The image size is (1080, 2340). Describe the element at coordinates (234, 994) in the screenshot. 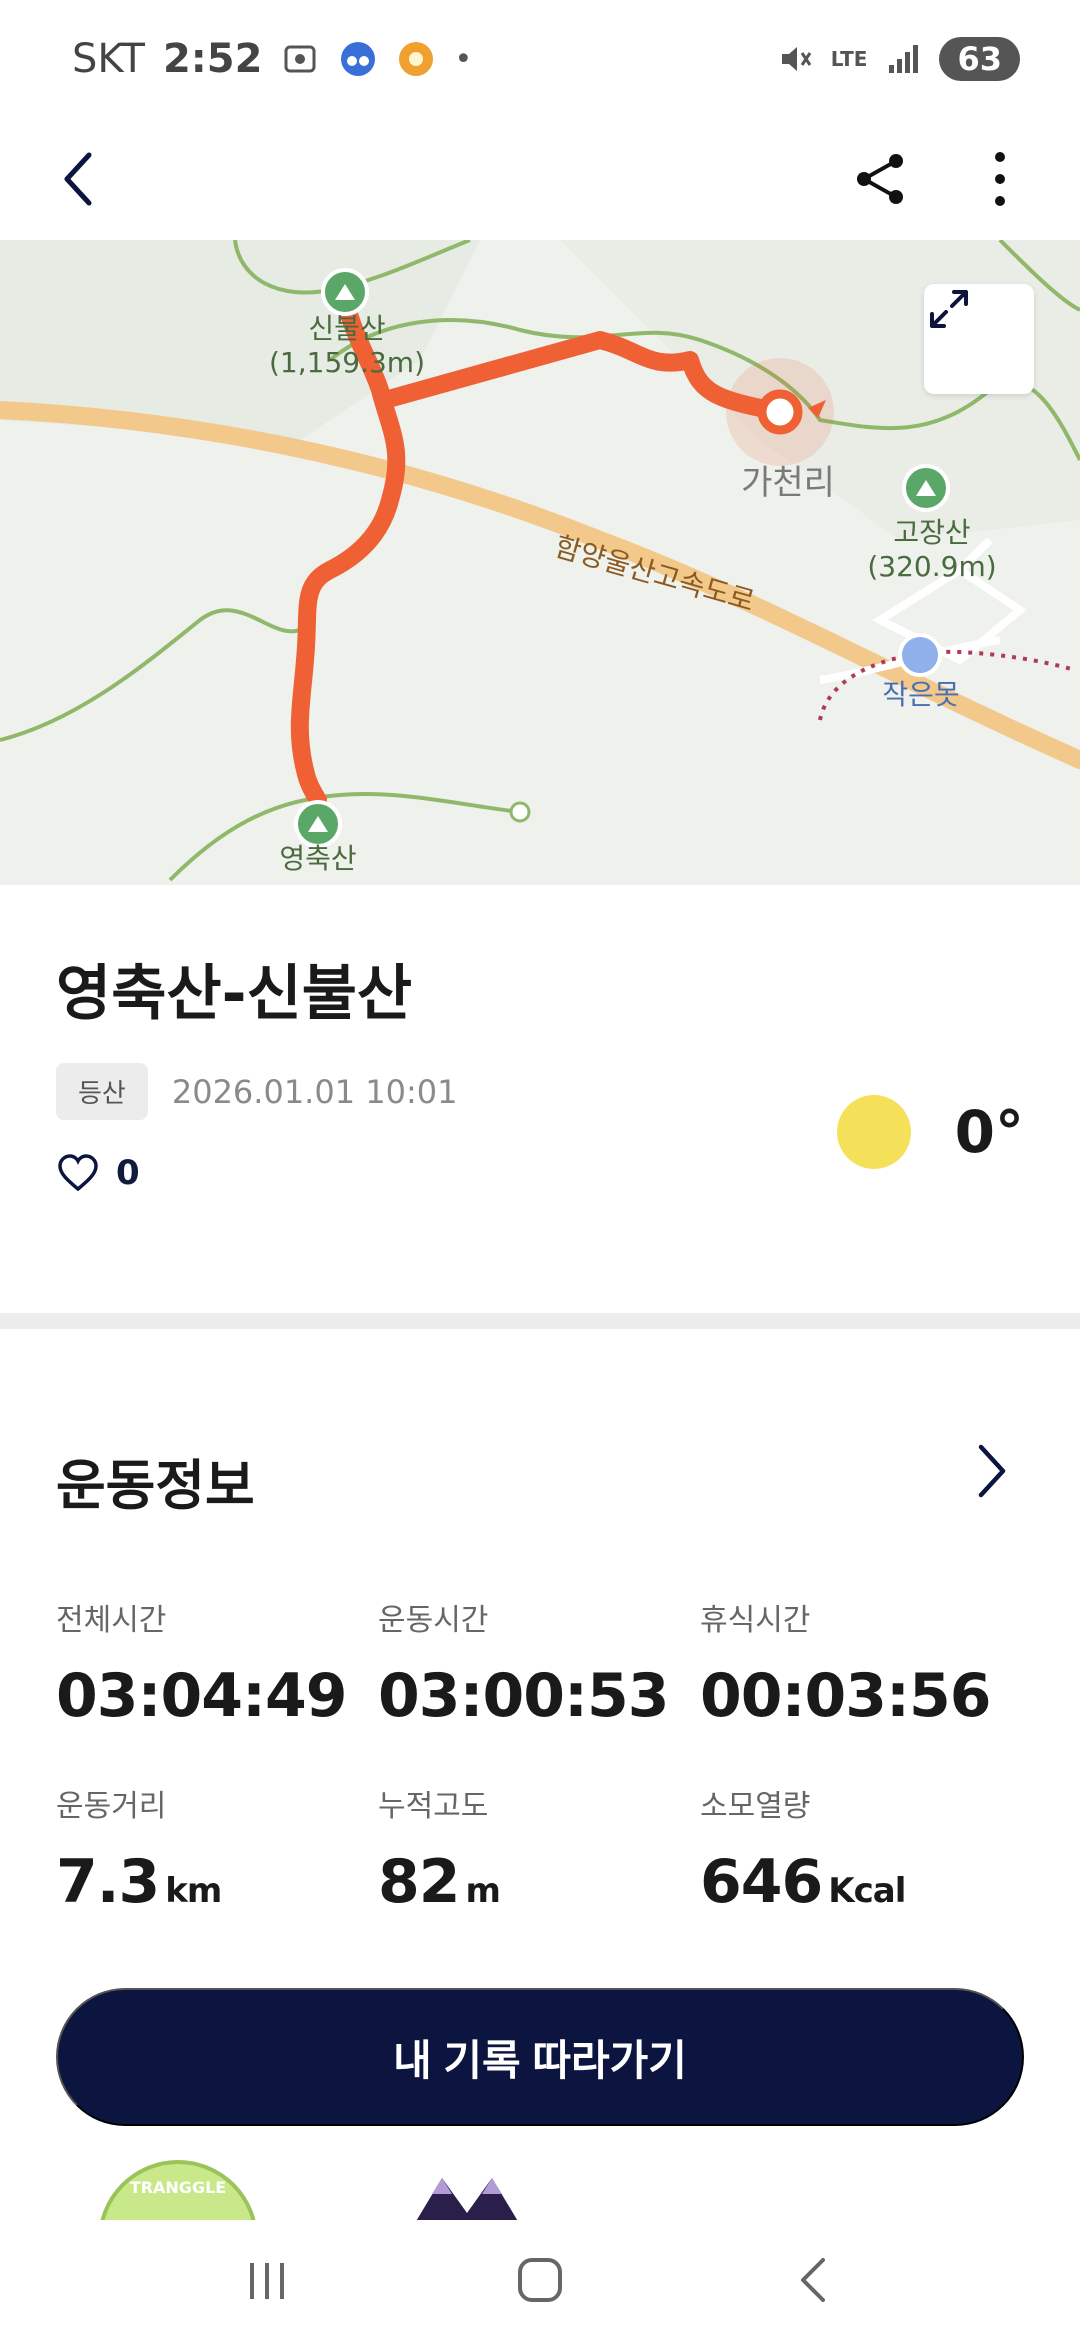

I see `activity-title: 영축산-신불산` at that location.